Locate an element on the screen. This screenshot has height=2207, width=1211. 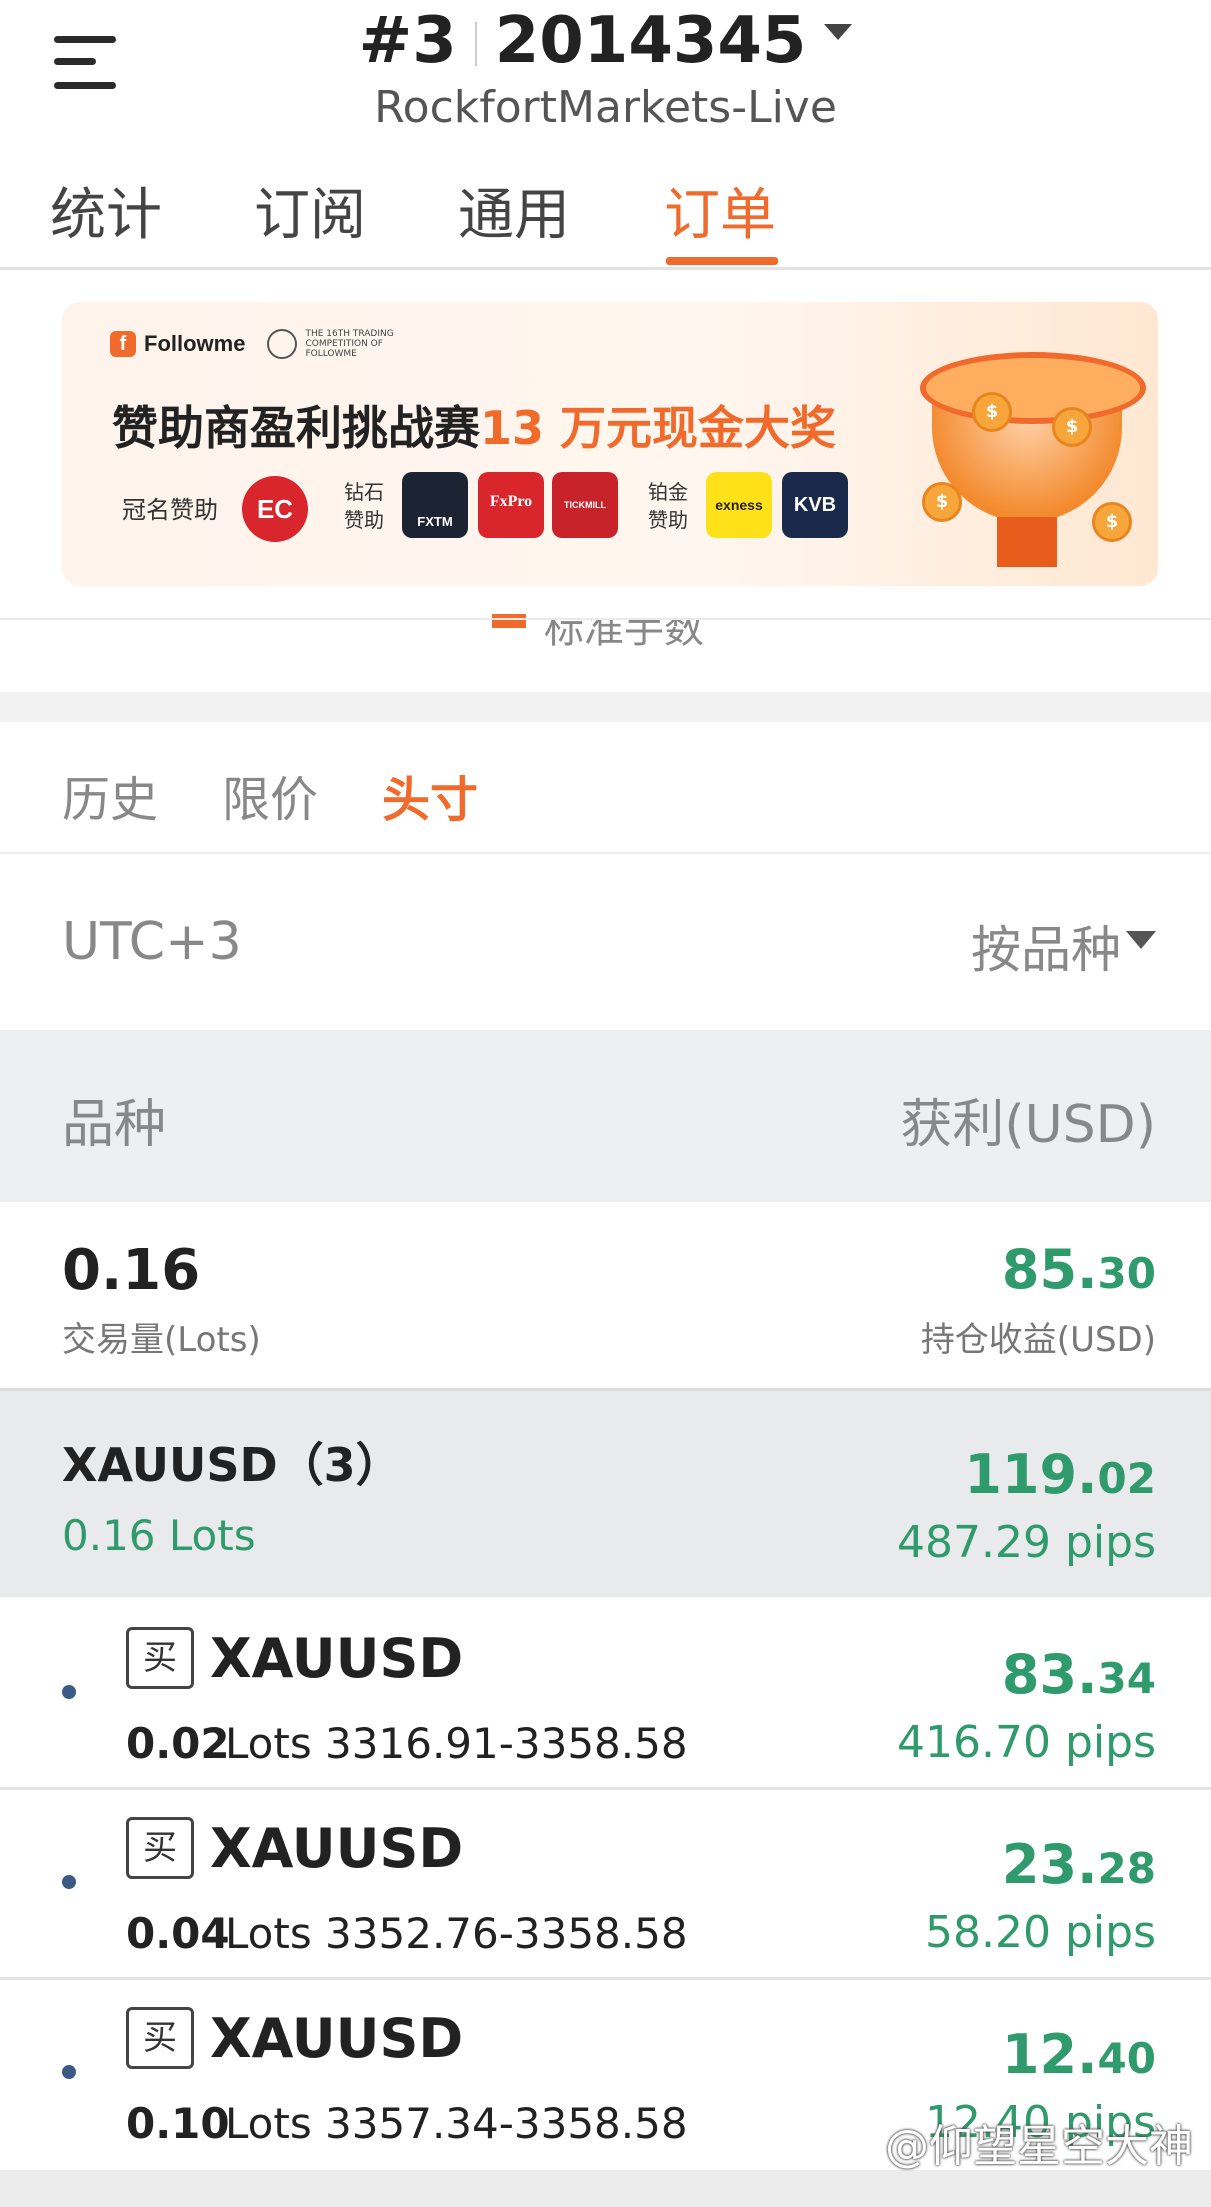
total-lots-label: 交易量(Lots) is located at coordinates (161, 1340).